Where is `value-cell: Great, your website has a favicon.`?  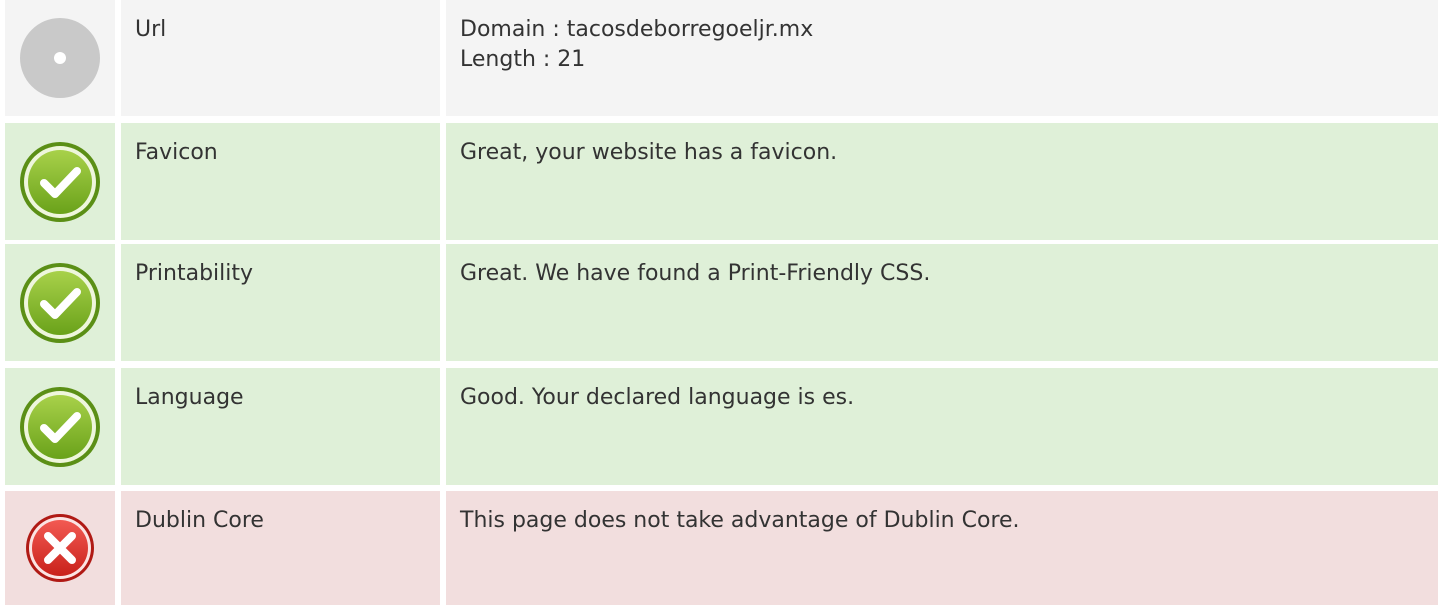
value-cell: Great, your website has a favicon. is located at coordinates (942, 181).